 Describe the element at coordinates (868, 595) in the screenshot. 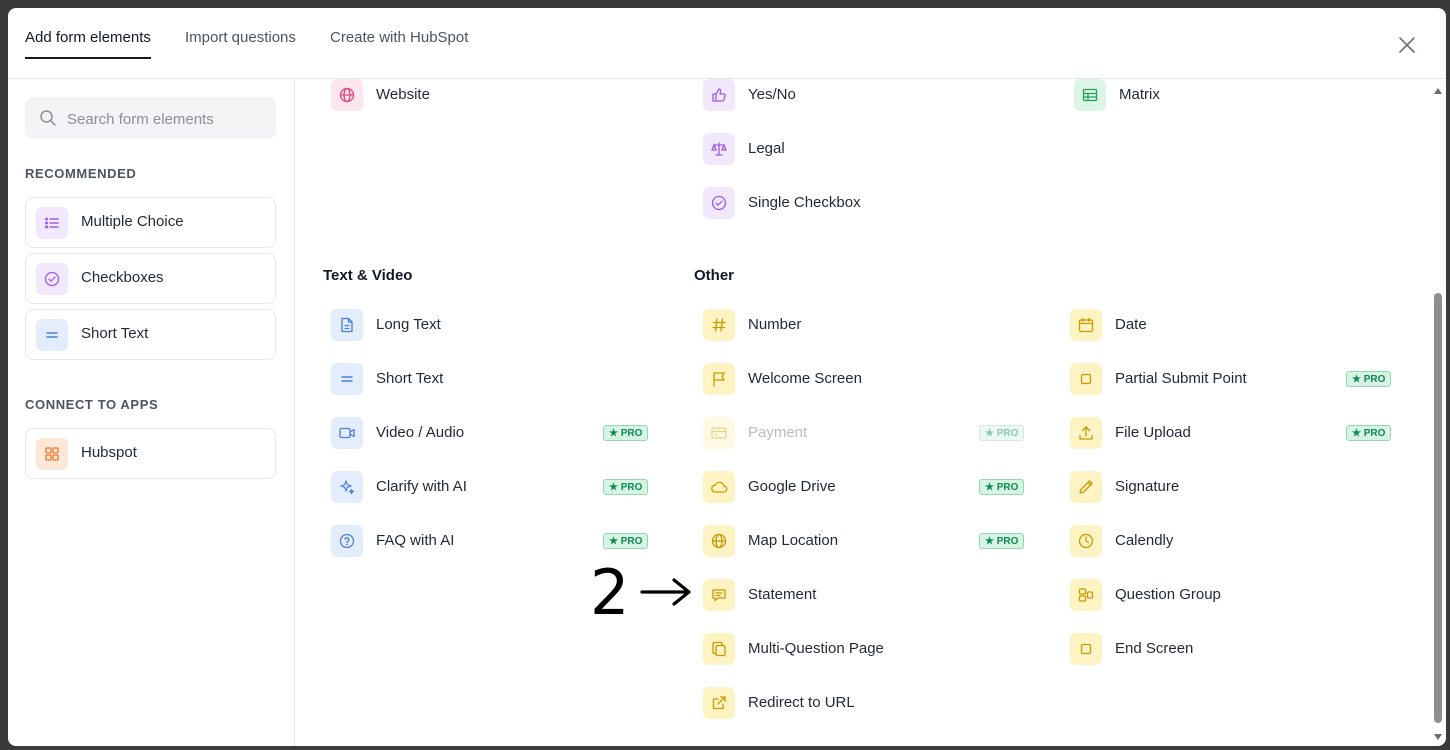

I see `element-statement: Statement` at that location.